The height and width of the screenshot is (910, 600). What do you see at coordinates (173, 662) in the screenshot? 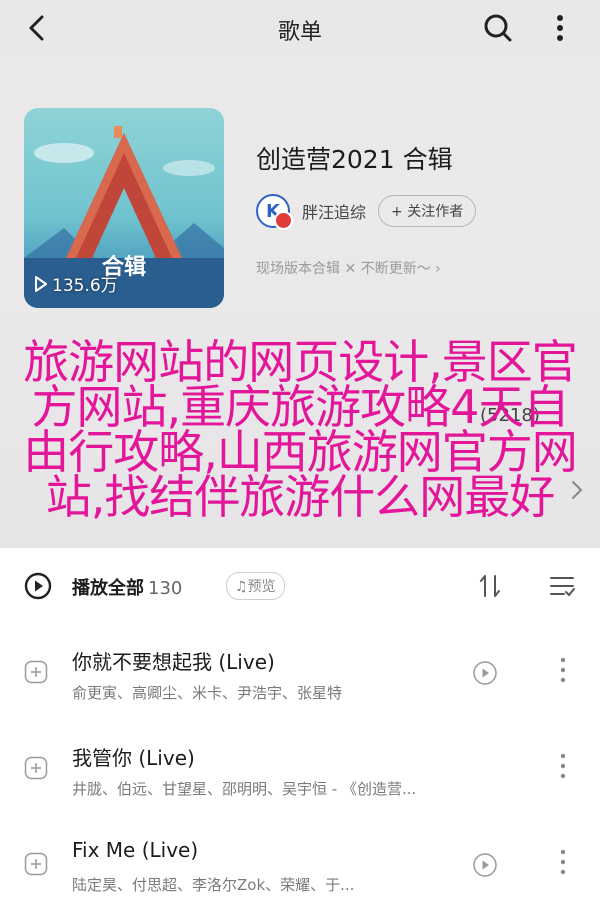
I see `song-title: 你就不要想起我 (Live)` at bounding box center [173, 662].